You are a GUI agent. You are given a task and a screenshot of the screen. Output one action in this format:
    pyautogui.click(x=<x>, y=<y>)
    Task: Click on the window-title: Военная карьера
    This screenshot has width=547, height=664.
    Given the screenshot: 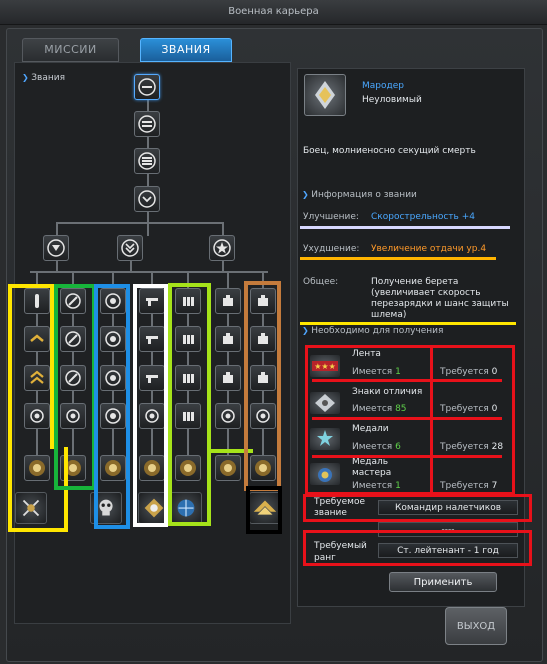 What is the action you would take?
    pyautogui.click(x=273, y=11)
    